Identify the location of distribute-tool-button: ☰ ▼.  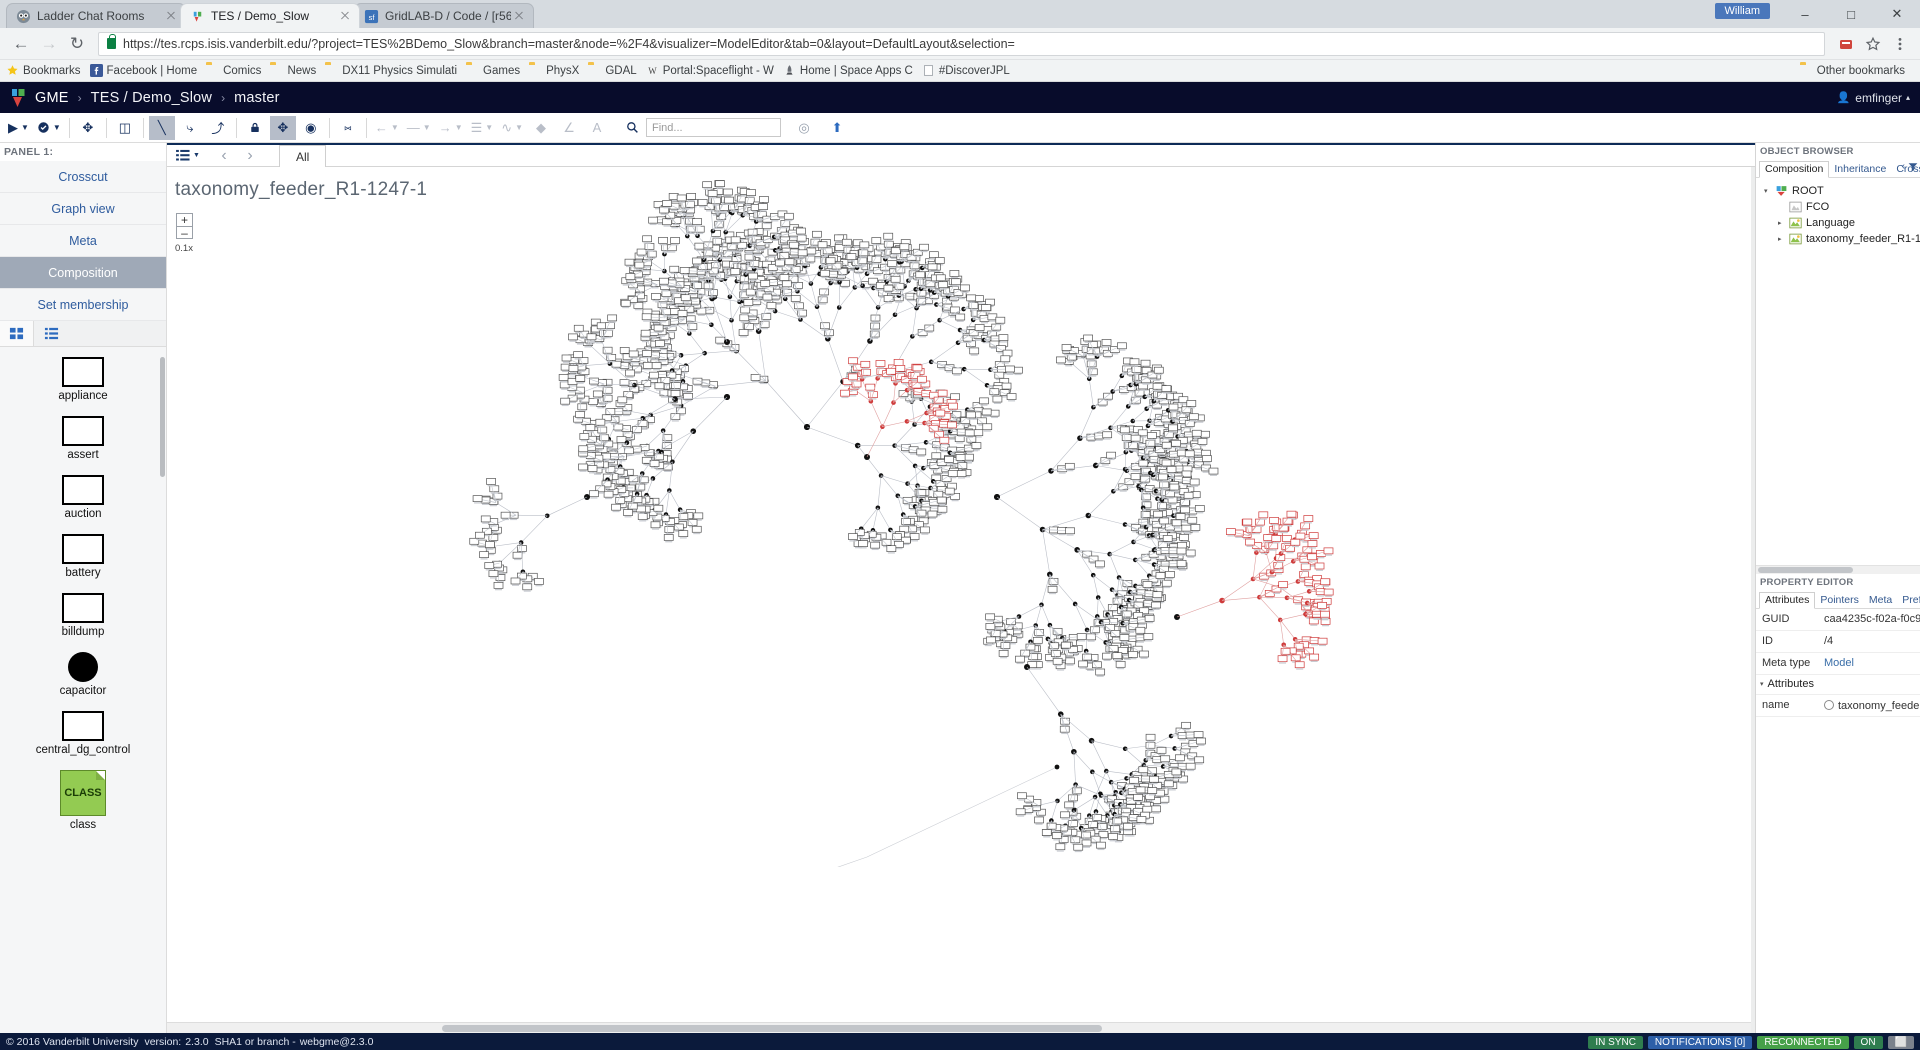
(482, 128).